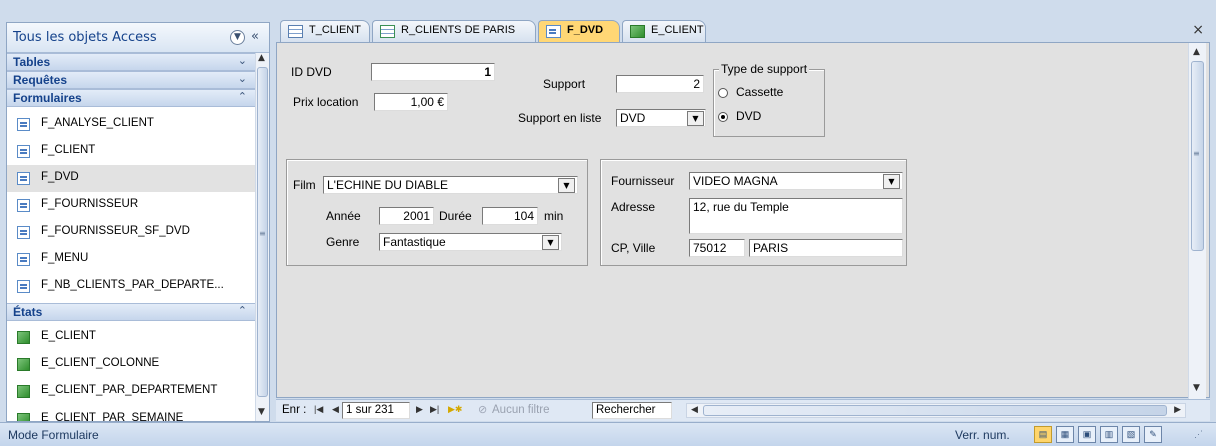 This screenshot has width=1216, height=446. Describe the element at coordinates (521, 410) in the screenshot. I see `filter-status: Aucun filtre` at that location.